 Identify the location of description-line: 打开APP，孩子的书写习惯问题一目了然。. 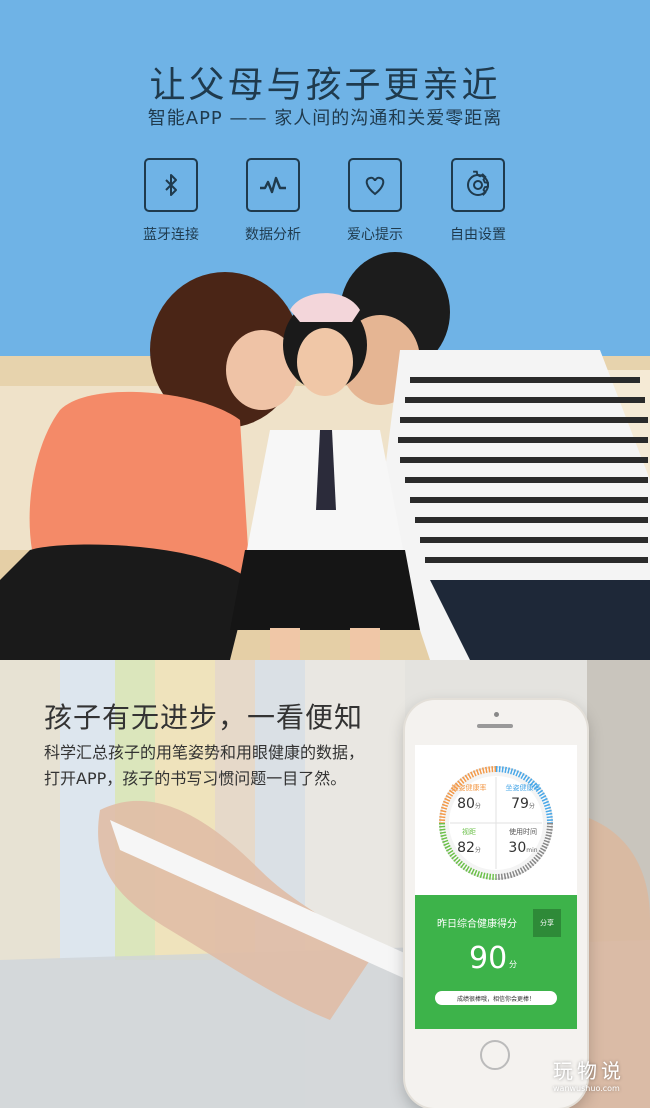
(195, 778).